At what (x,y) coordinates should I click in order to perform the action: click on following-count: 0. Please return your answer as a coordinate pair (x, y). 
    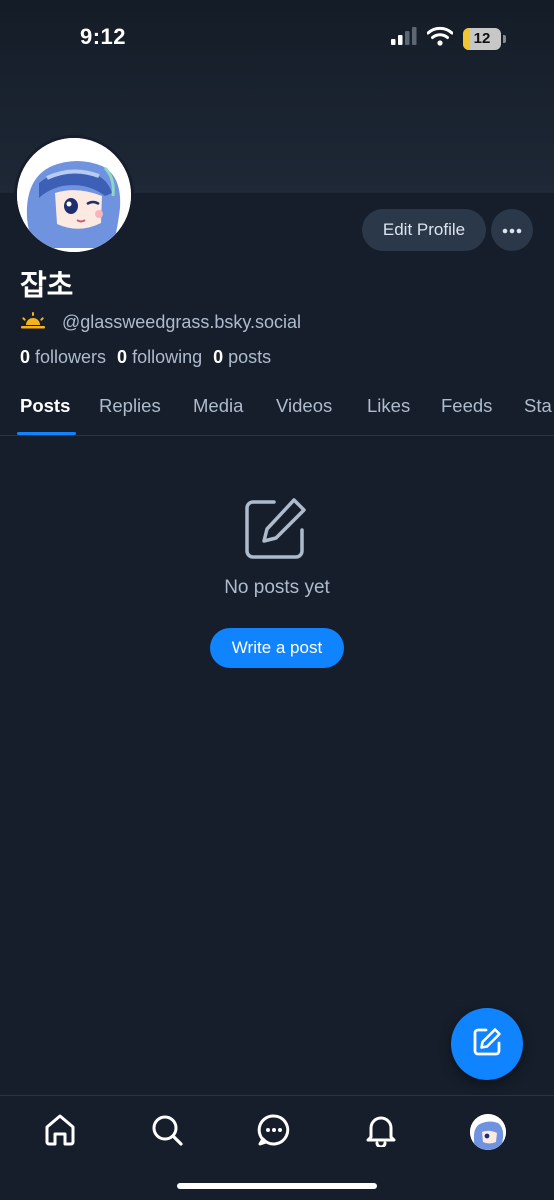
    Looking at the image, I should click on (122, 357).